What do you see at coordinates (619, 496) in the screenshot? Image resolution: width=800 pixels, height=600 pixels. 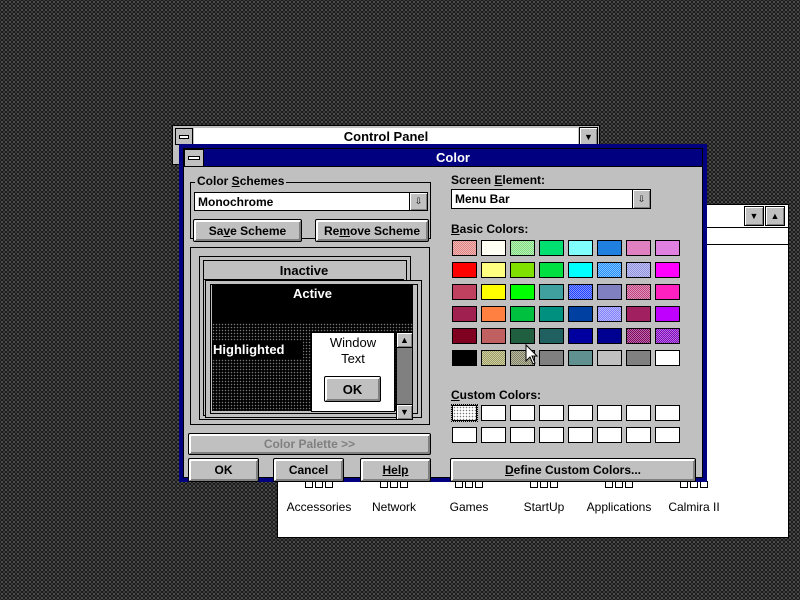 I see `icon-applications: Applications` at bounding box center [619, 496].